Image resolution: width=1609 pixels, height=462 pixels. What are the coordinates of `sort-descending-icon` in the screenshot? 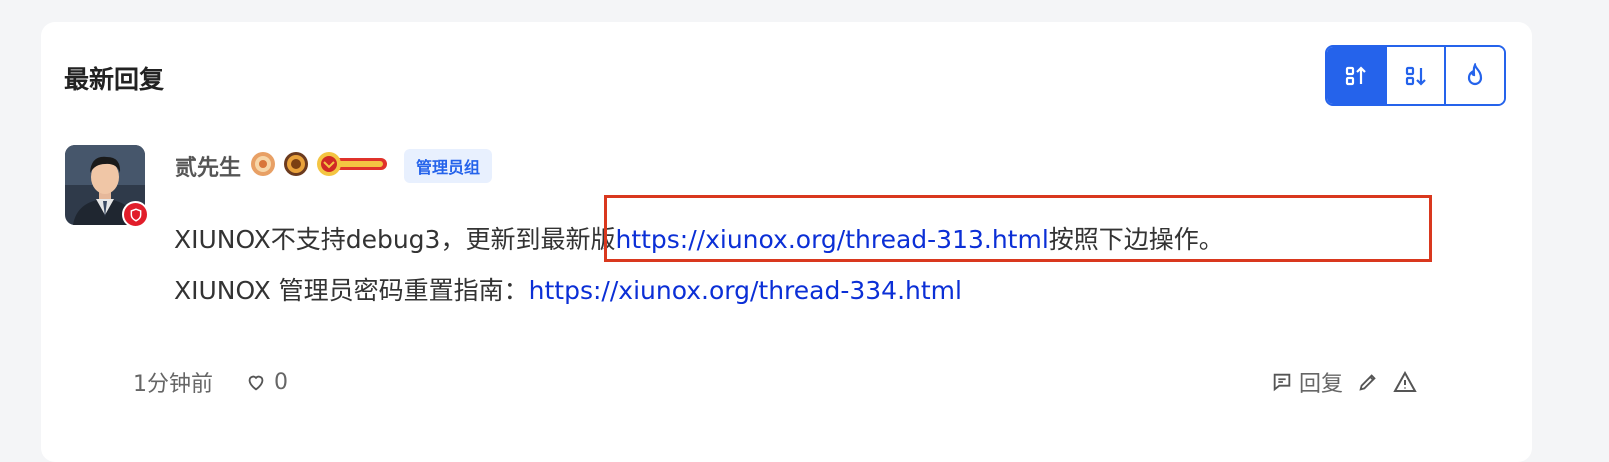 It's located at (1415, 76).